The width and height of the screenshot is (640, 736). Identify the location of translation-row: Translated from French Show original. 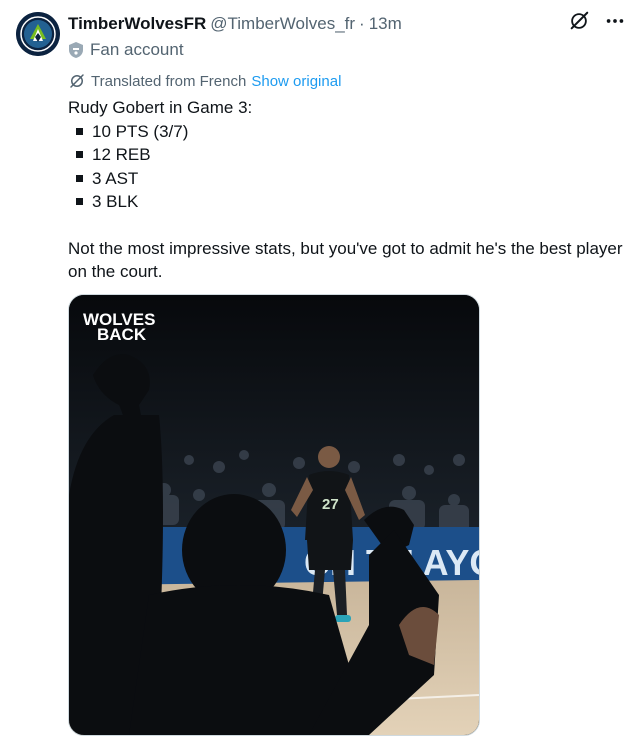
(204, 81).